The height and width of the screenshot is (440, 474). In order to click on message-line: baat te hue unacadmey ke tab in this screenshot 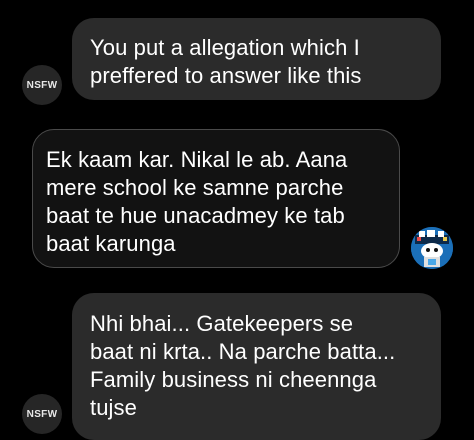, I will do `click(195, 215)`.